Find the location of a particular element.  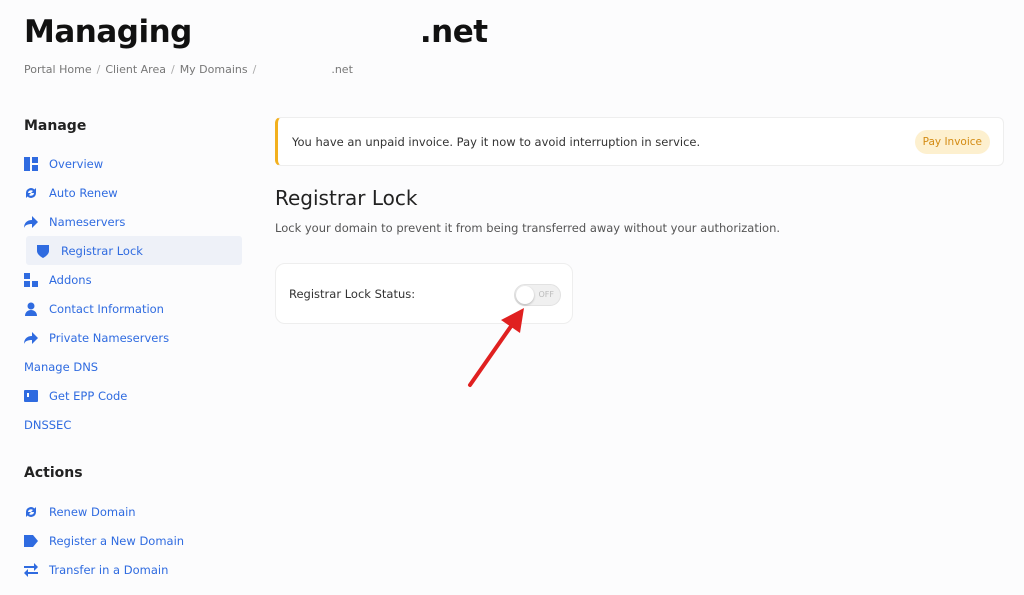

sidebar-item-register-new-domain: Register a New Domain is located at coordinates (133, 540).